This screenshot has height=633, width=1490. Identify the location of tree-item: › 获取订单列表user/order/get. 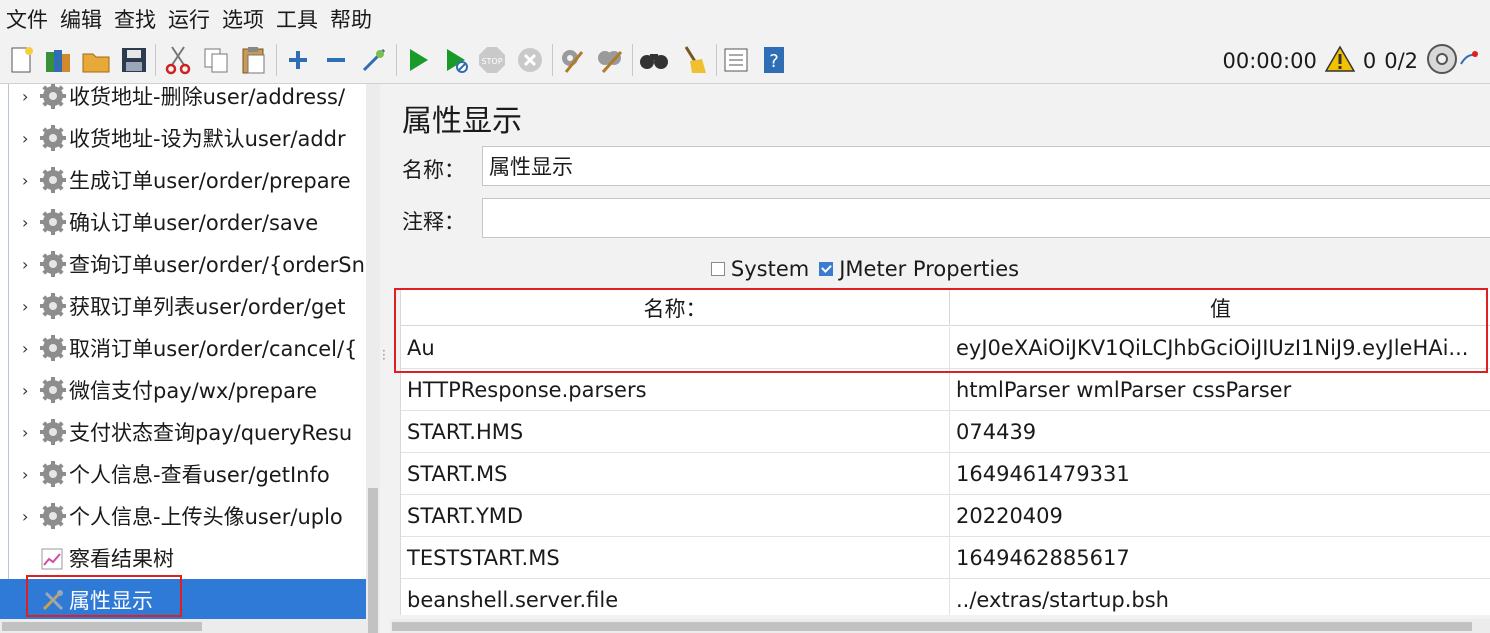
(183, 306).